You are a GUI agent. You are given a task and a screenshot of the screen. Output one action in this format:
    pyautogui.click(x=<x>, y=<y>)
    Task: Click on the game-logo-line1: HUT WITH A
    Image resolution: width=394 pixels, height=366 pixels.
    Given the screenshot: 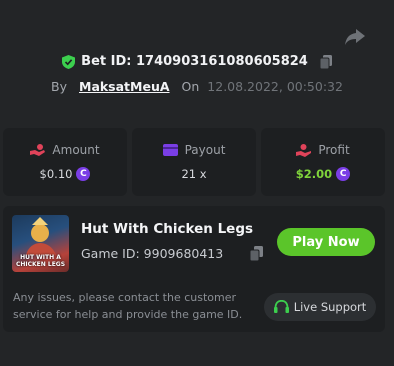 What is the action you would take?
    pyautogui.click(x=40, y=257)
    